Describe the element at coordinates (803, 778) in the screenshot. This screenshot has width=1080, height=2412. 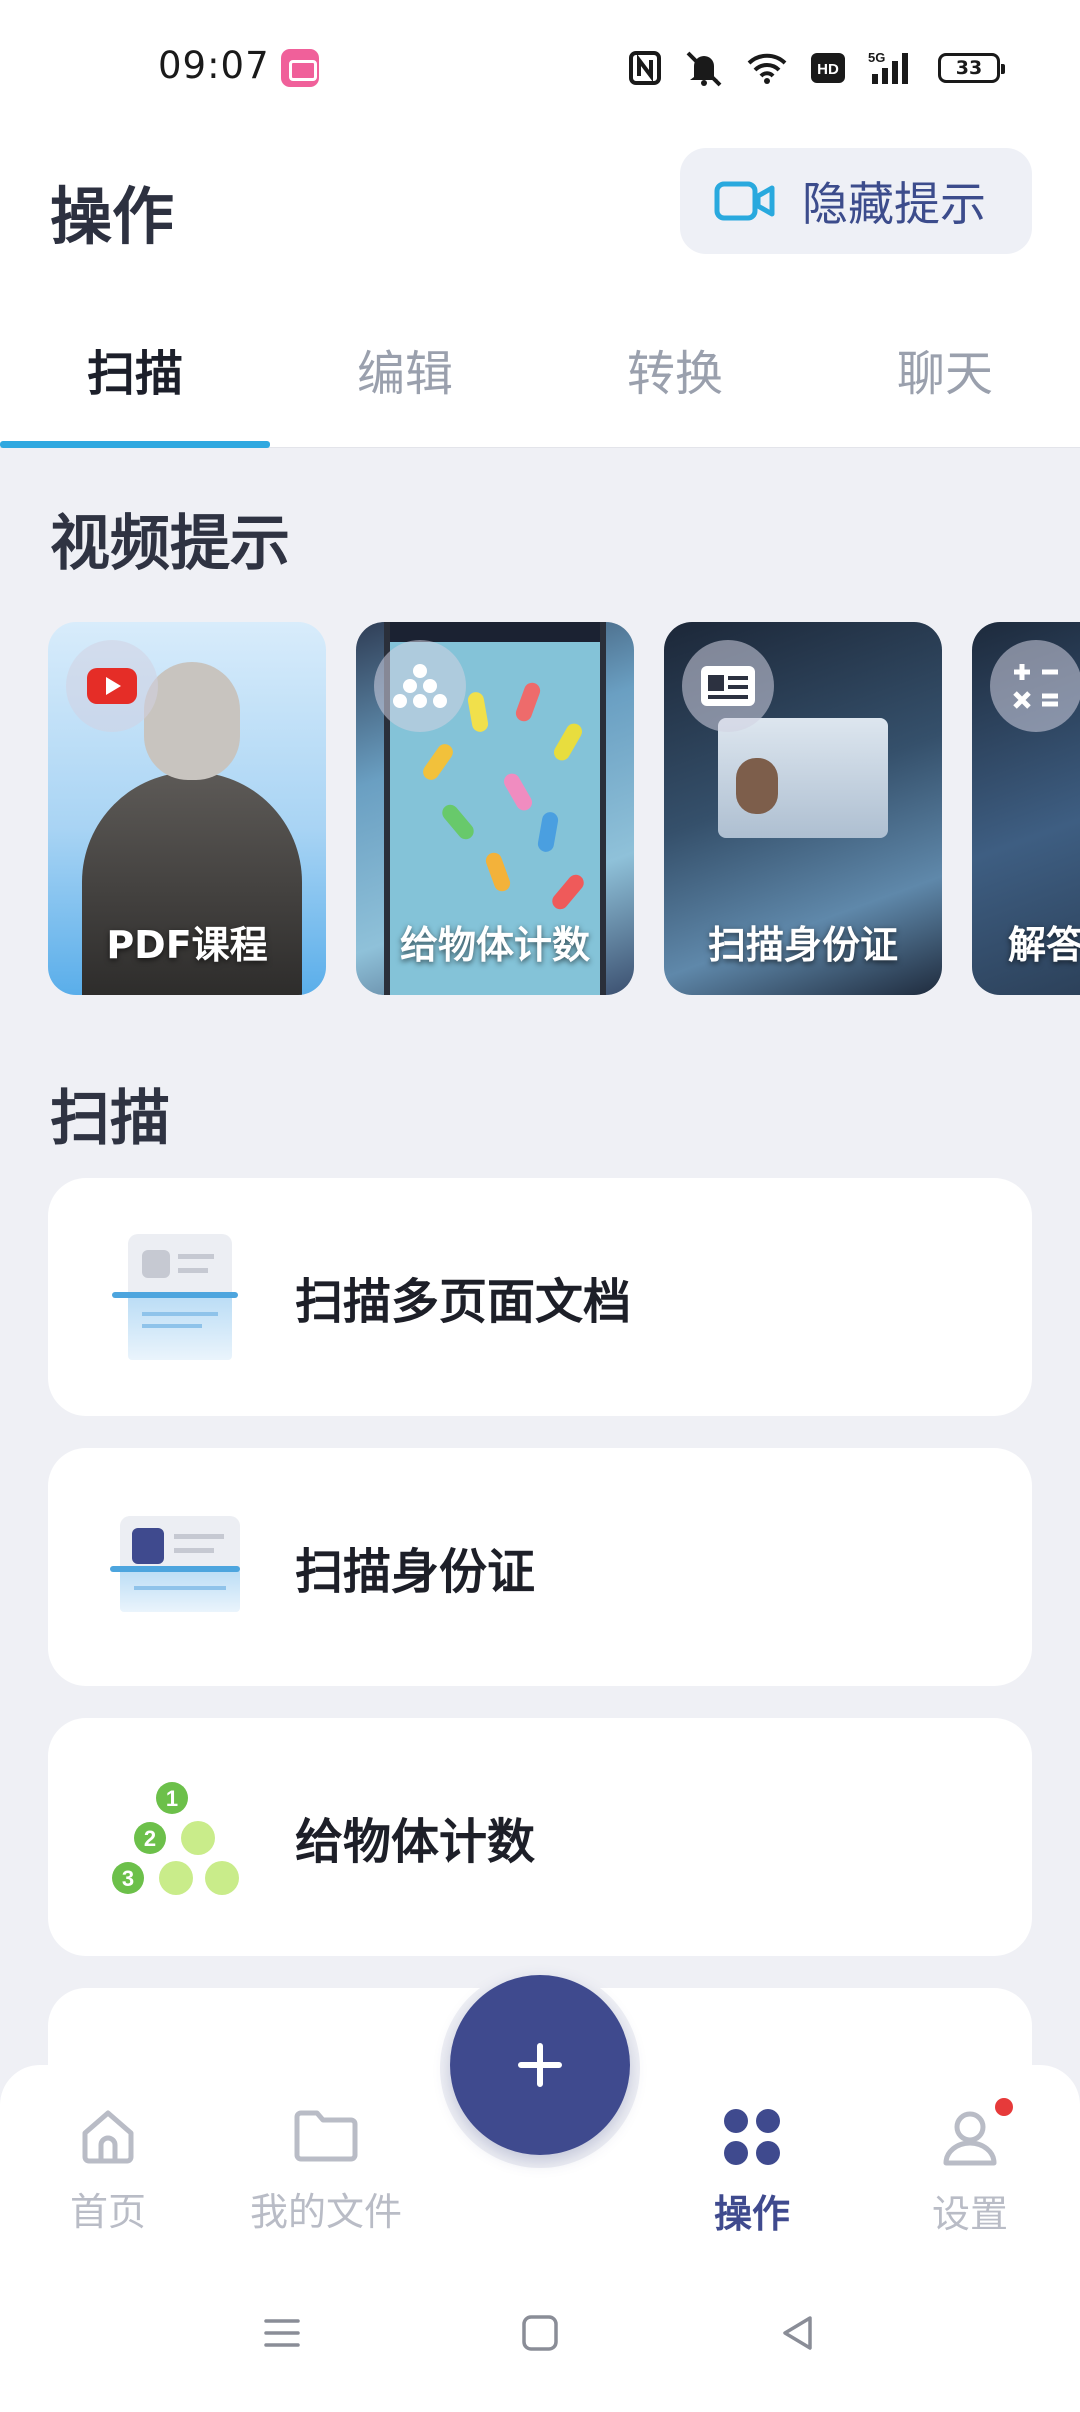
I see `id-card-illustration` at that location.